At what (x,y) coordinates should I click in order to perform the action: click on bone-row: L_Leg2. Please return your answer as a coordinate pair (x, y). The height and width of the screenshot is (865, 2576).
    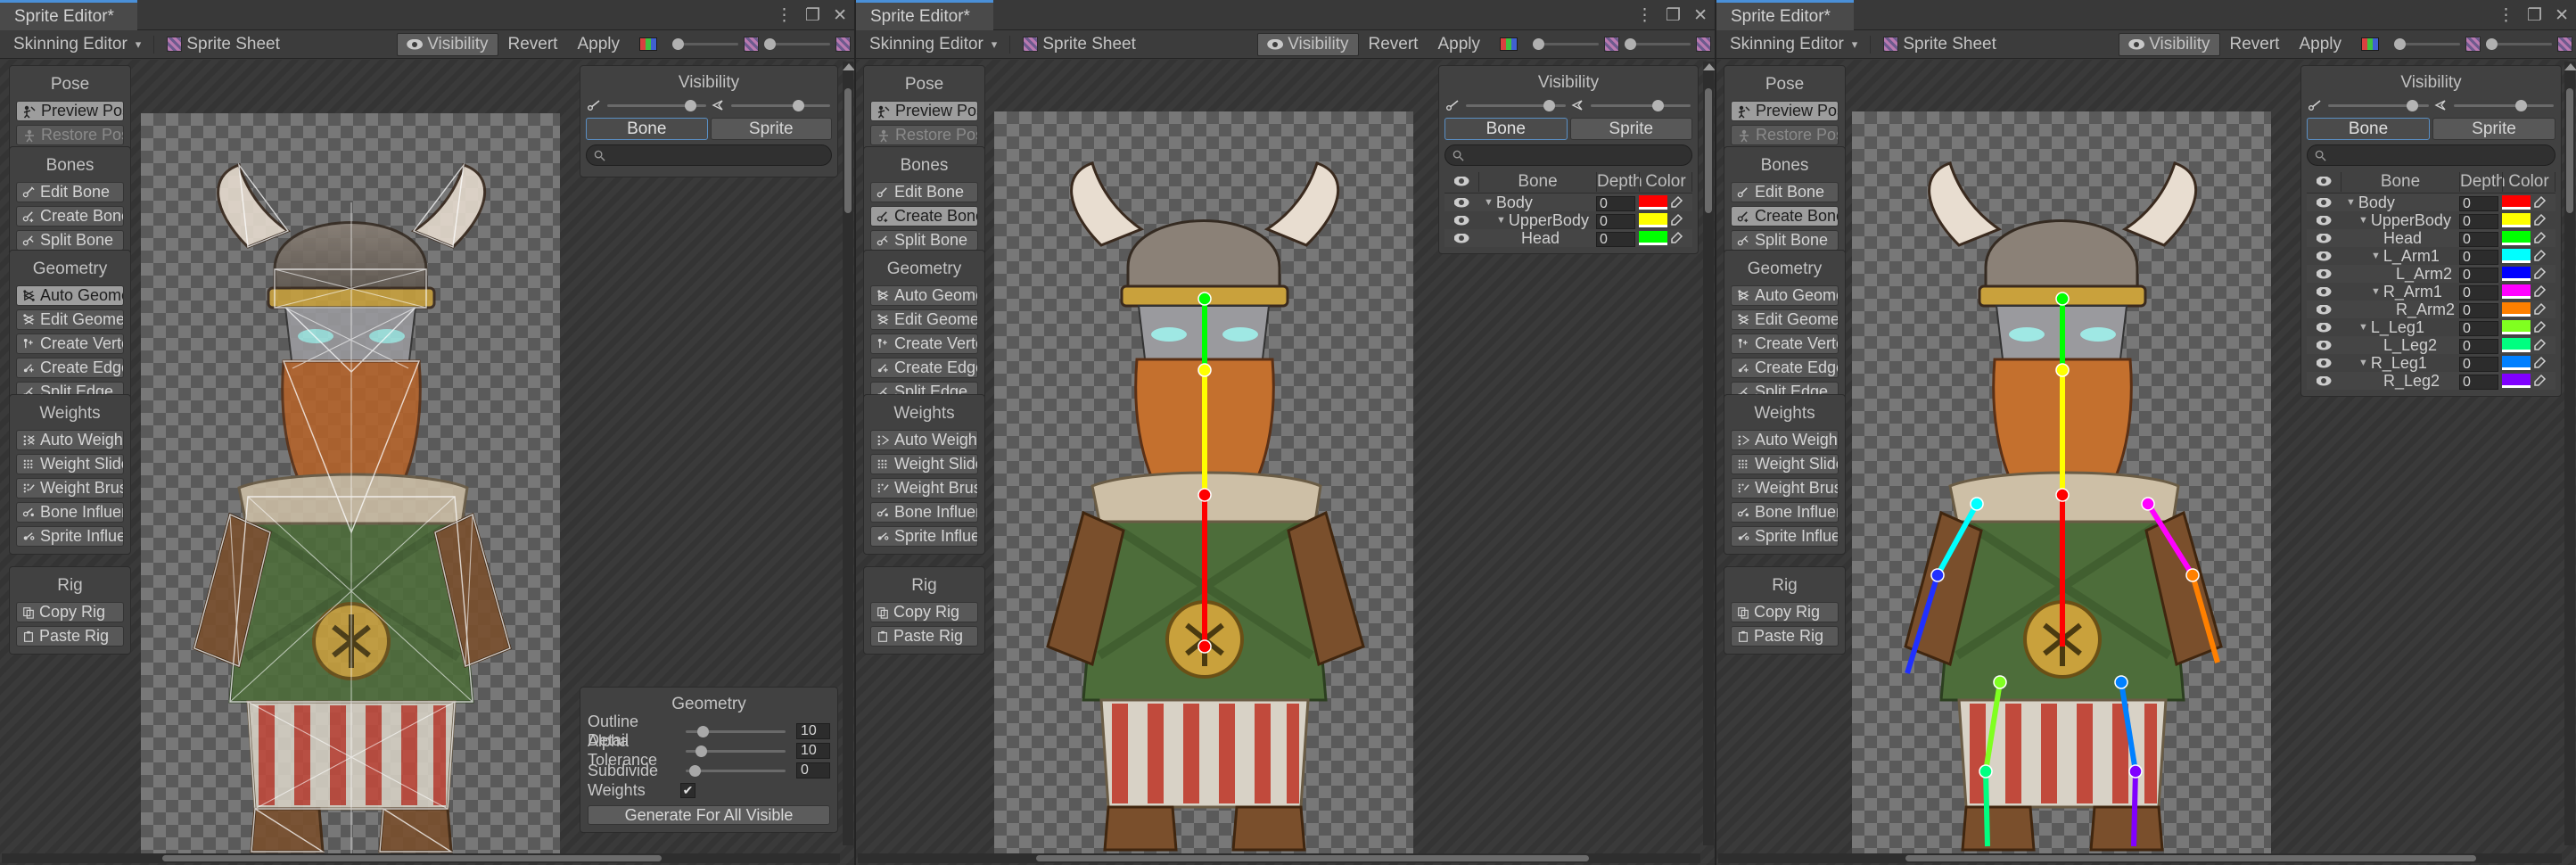
    Looking at the image, I should click on (2431, 345).